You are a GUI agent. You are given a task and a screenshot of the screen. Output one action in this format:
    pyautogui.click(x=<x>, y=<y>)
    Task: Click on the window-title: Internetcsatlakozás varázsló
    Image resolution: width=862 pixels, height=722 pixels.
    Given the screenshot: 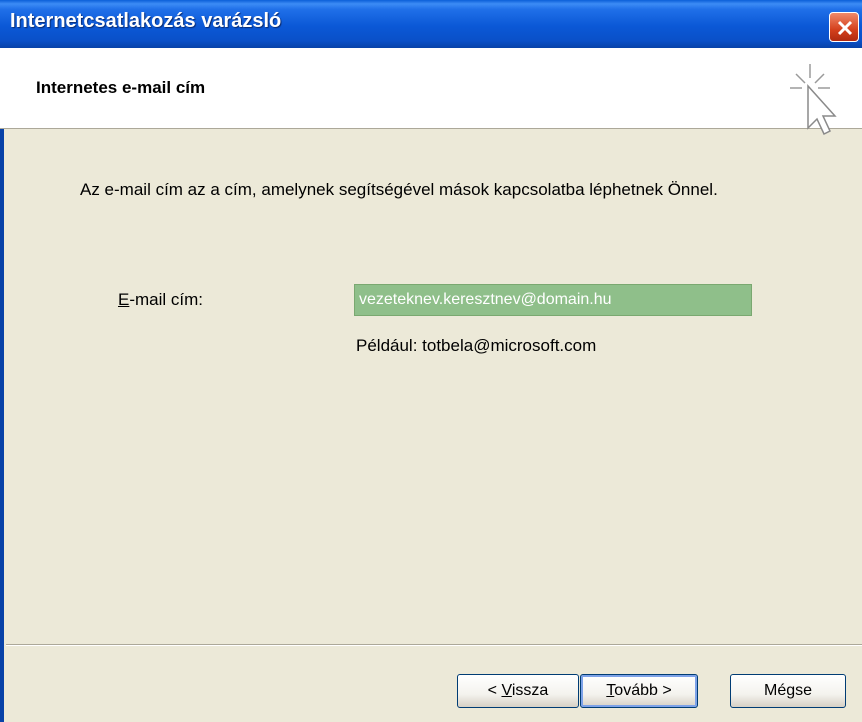 What is the action you would take?
    pyautogui.click(x=146, y=21)
    